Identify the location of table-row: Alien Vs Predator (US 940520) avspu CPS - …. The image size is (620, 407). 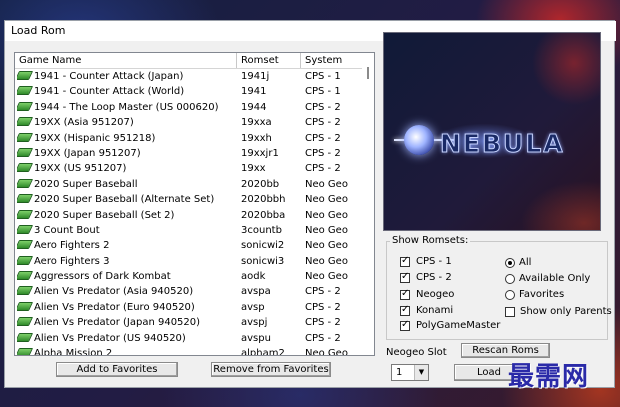
(189, 338).